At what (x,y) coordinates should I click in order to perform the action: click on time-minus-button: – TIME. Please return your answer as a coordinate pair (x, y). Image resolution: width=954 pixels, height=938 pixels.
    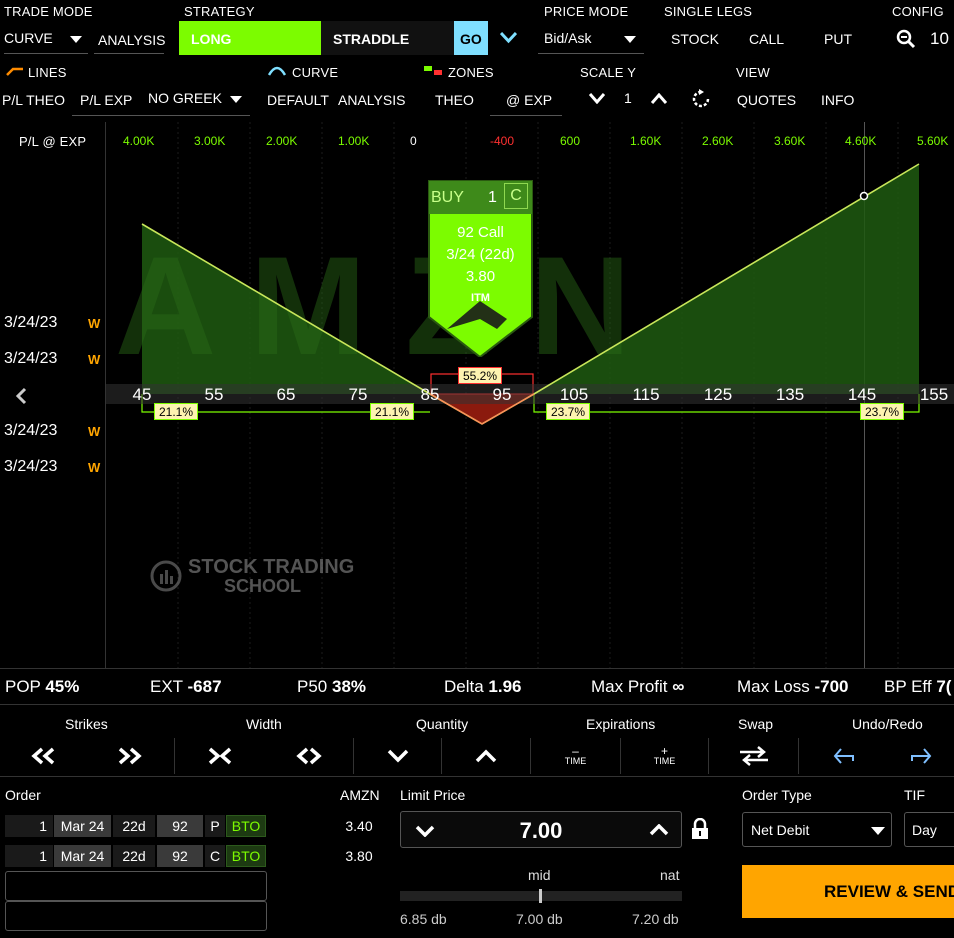
    Looking at the image, I should click on (576, 756).